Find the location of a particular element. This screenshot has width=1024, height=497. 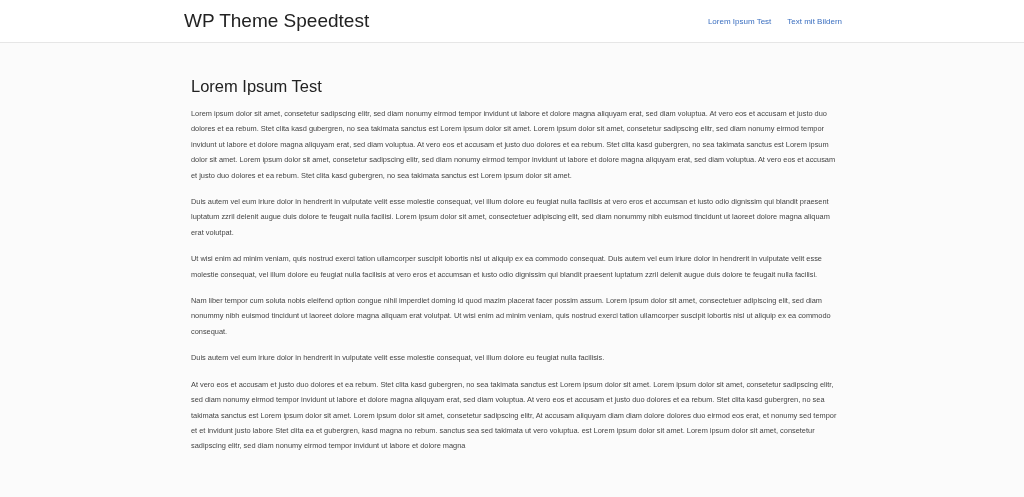

nav-link: Lorem Ipsum Test is located at coordinates (739, 21).